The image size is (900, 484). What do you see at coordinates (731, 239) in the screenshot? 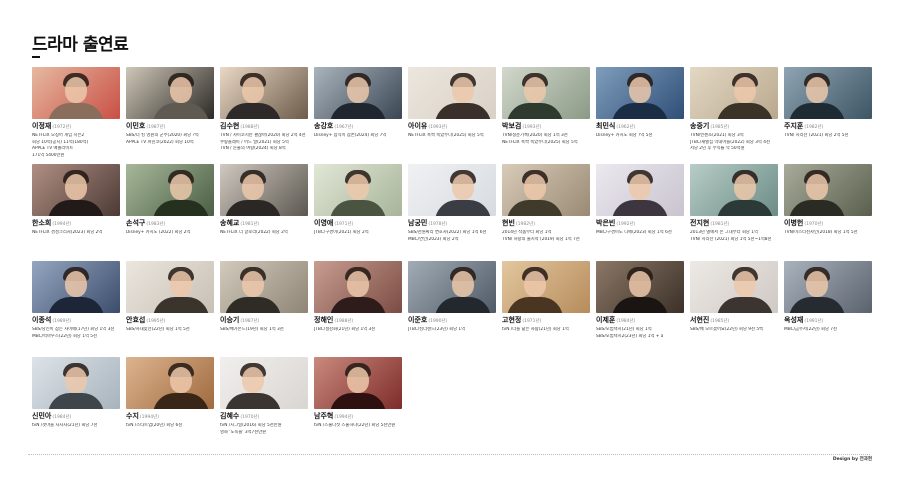
I see `actor-fee-line: TVN/ 지리산 (2021) 회당 1억 5천~1억8천` at bounding box center [731, 239].